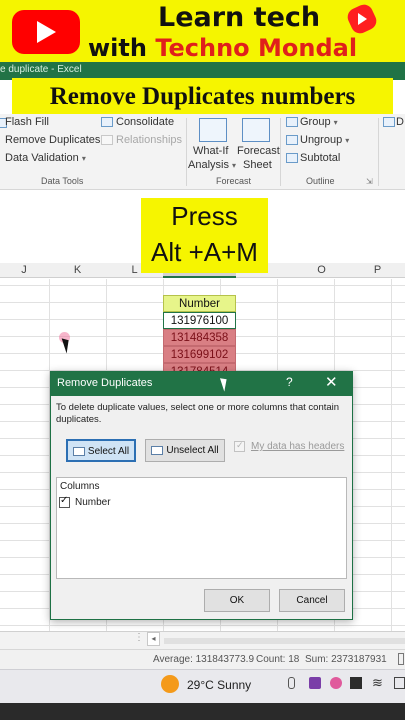 Image resolution: width=405 pixels, height=720 pixels. What do you see at coordinates (237, 600) in the screenshot?
I see `ok-button: OK` at bounding box center [237, 600].